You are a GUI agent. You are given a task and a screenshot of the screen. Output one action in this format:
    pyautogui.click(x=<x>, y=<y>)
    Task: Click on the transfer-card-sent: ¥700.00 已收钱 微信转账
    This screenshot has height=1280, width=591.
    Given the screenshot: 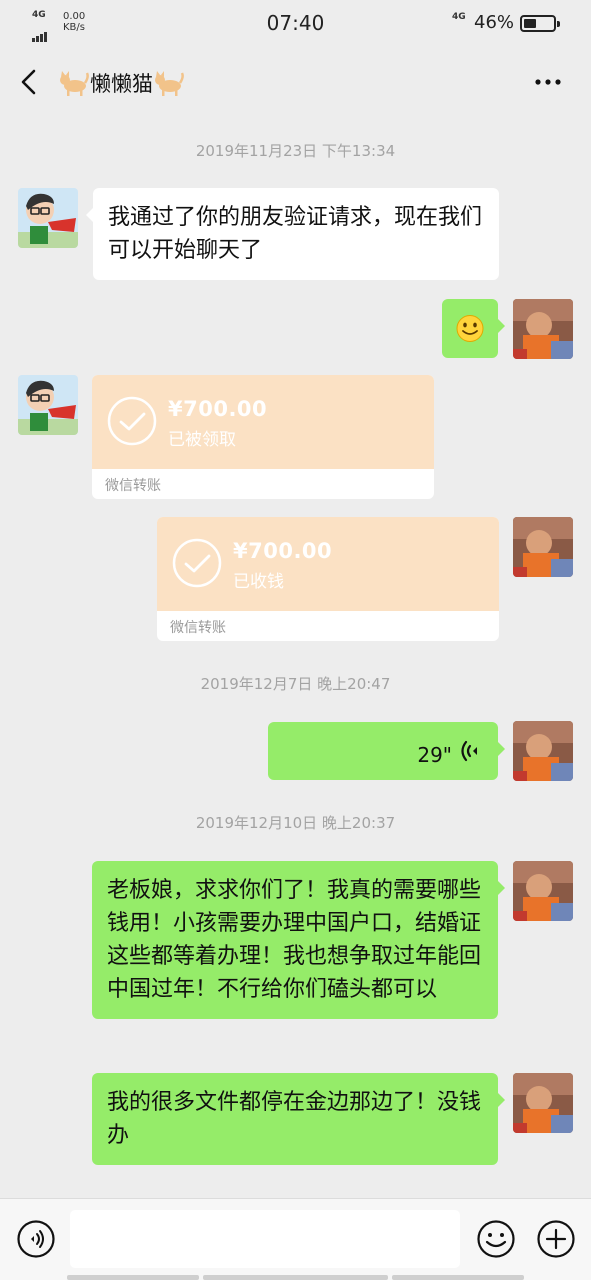 What is the action you would take?
    pyautogui.click(x=328, y=579)
    